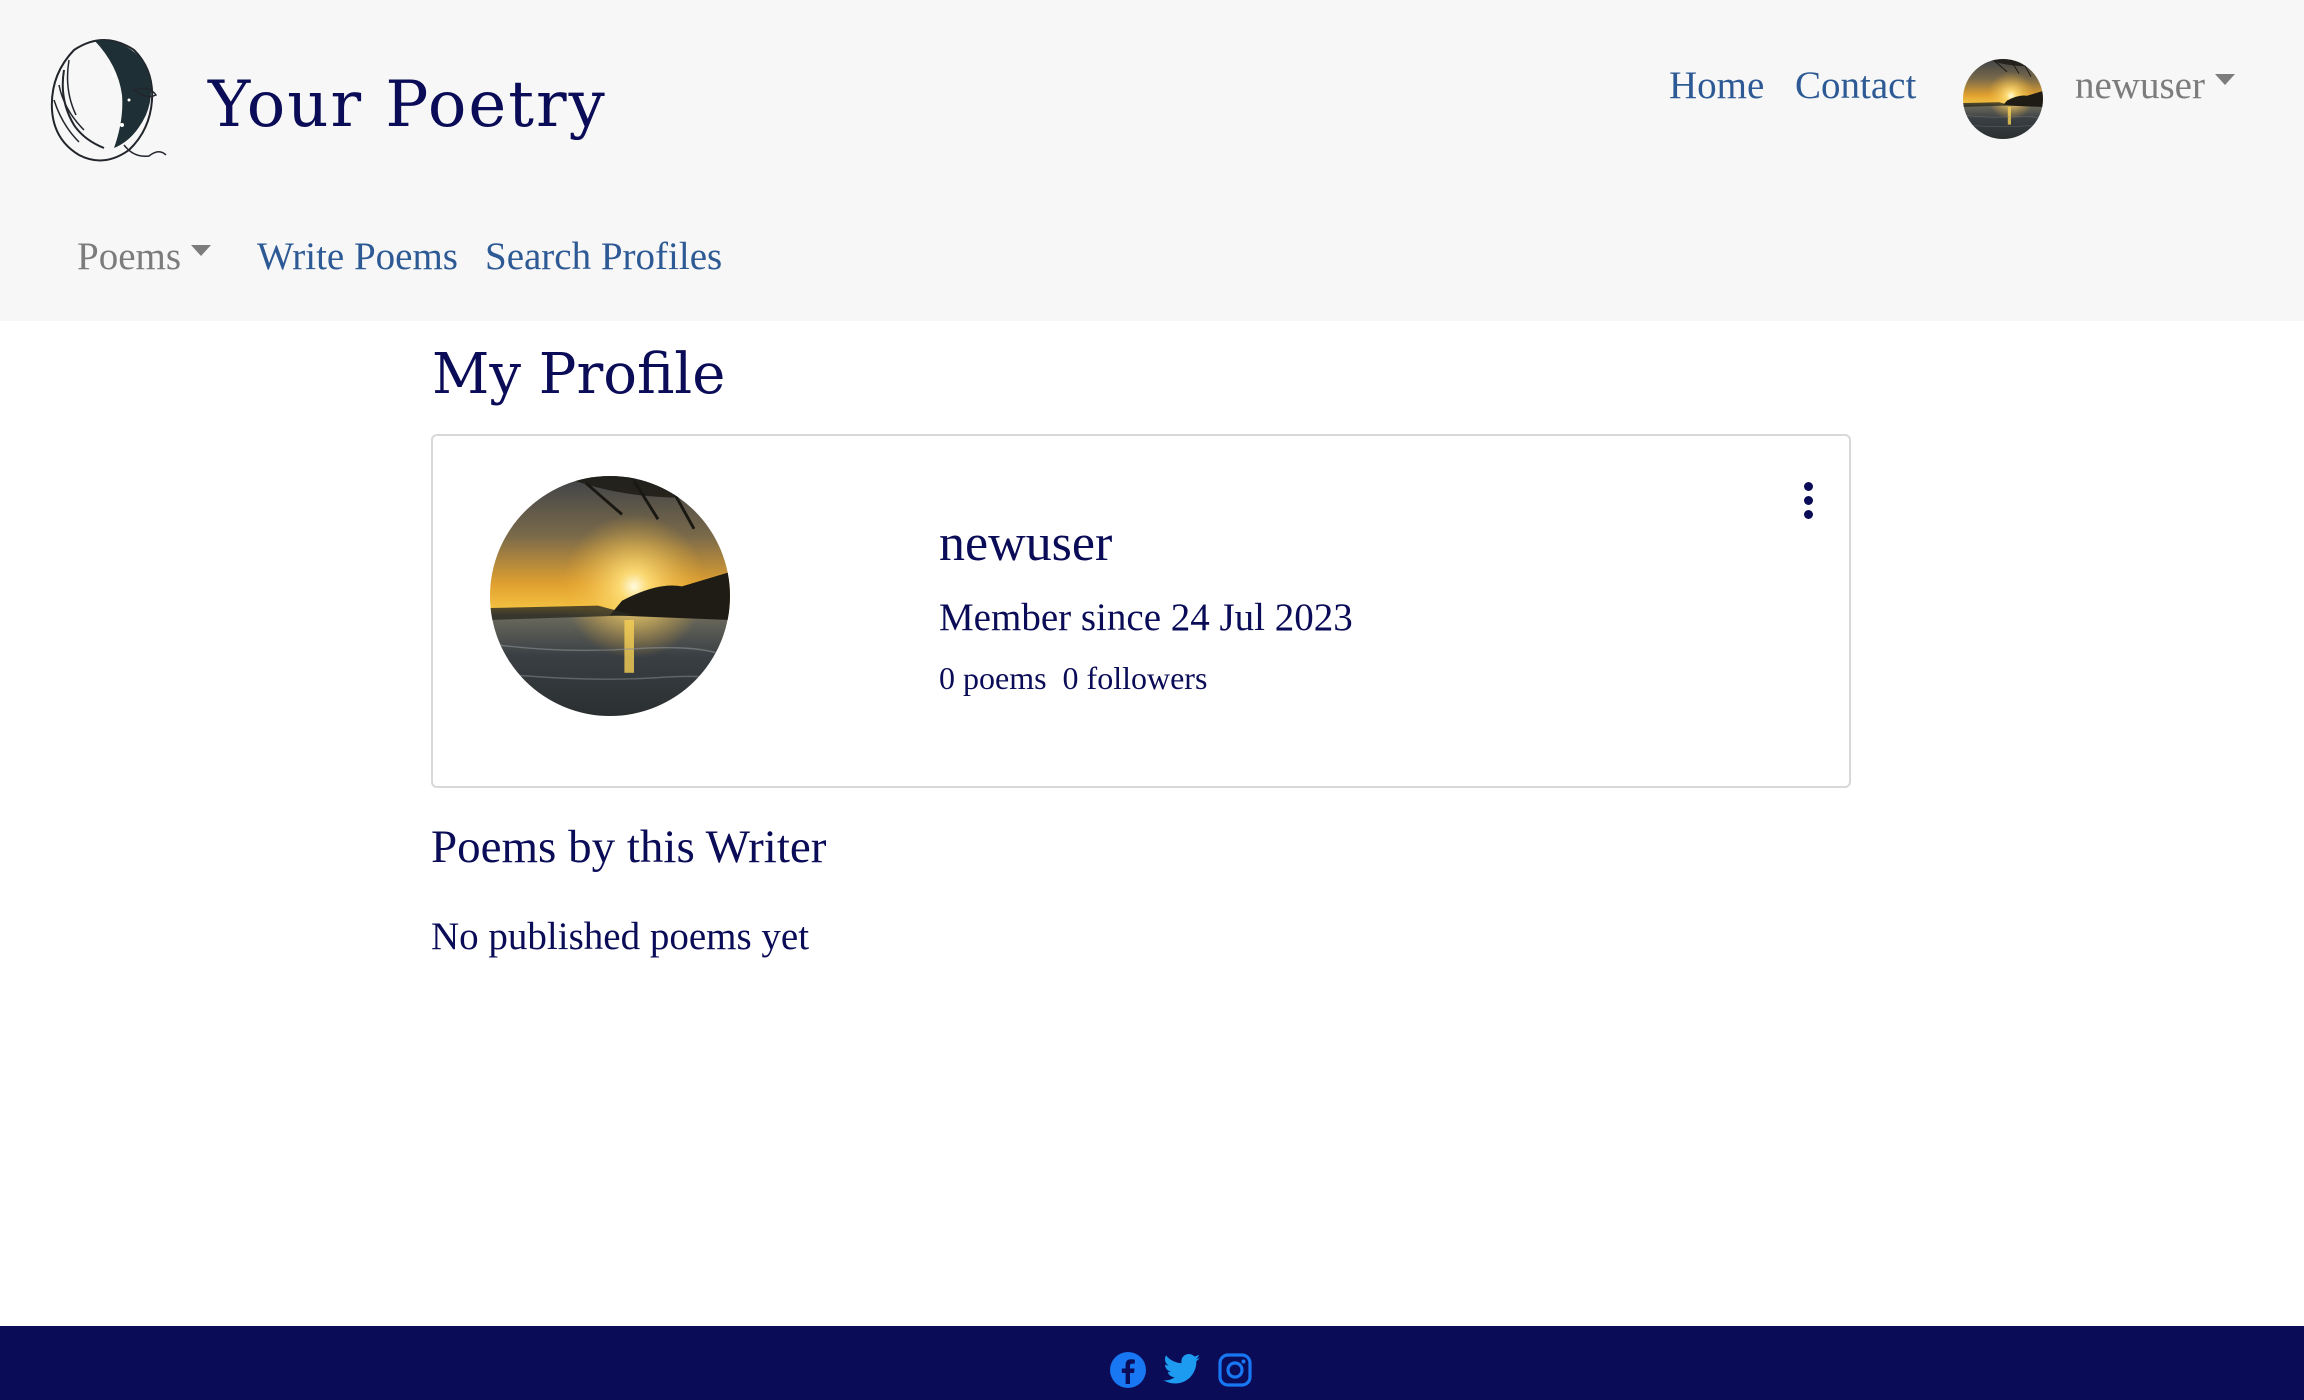 This screenshot has width=2304, height=1400. Describe the element at coordinates (1808, 503) in the screenshot. I see `more-options-icon` at that location.